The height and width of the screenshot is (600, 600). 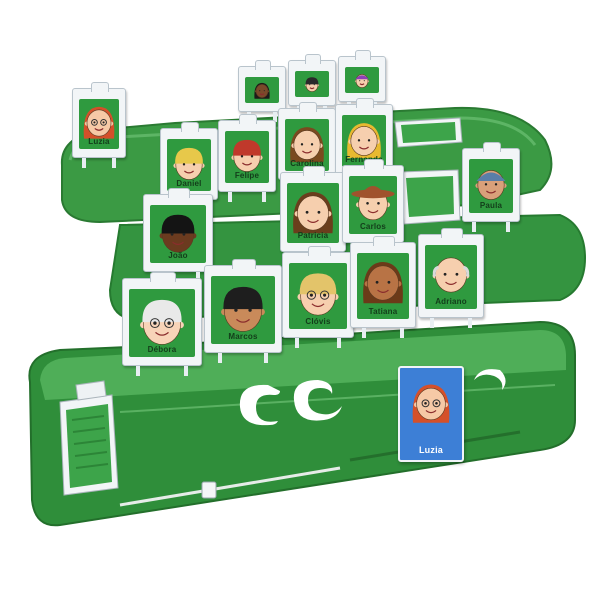 What do you see at coordinates (313, 235) in the screenshot?
I see `card-name-label: Patricia` at bounding box center [313, 235].